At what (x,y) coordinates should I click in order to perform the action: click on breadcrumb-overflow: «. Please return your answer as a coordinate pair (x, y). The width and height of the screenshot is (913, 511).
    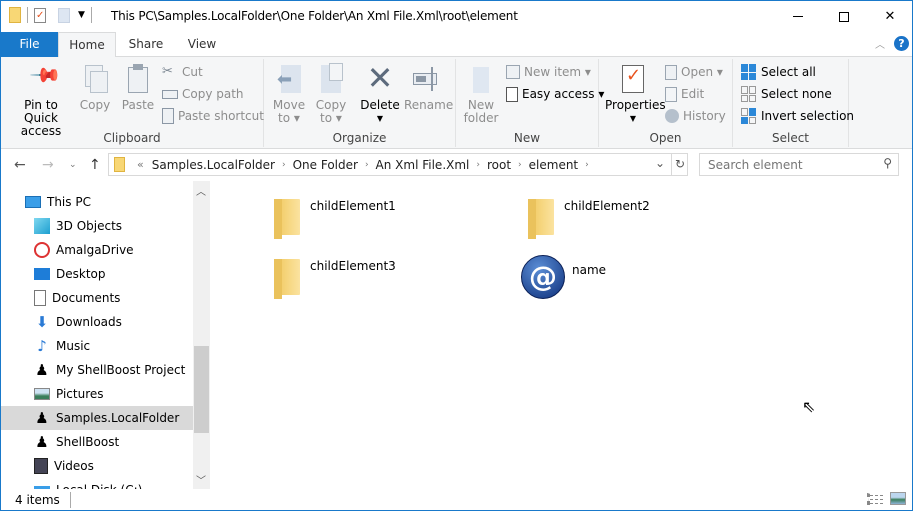
    Looking at the image, I should click on (140, 164).